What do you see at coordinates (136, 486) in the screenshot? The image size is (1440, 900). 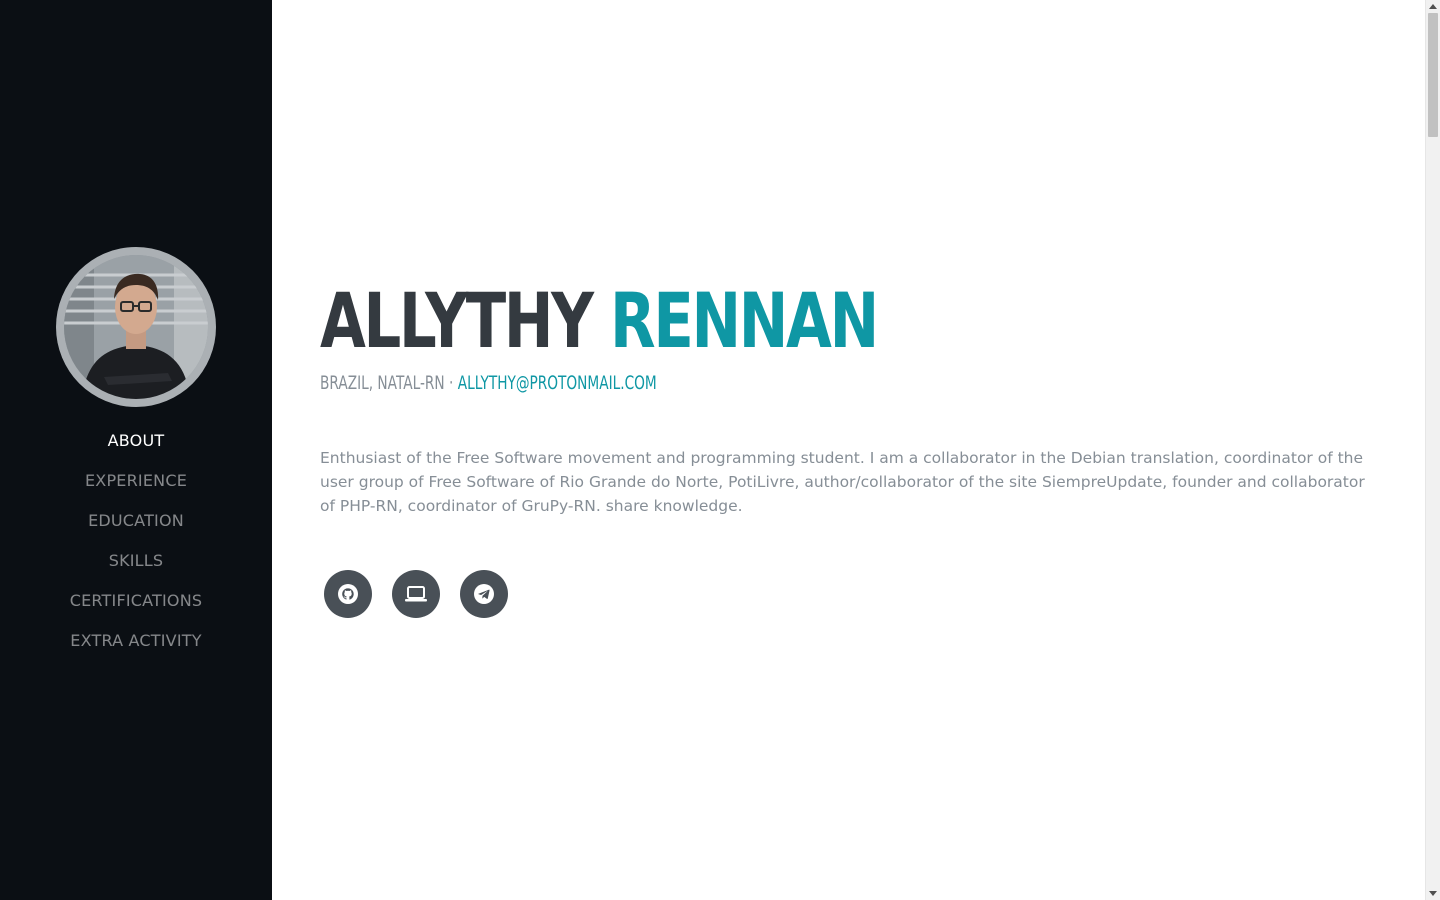 I see `nav-item-experience: EXPERIENCE` at bounding box center [136, 486].